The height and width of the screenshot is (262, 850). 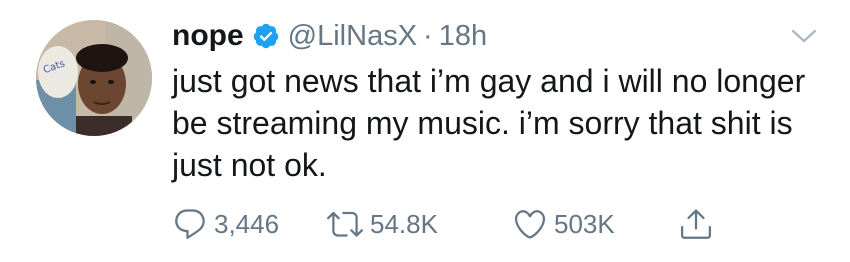 What do you see at coordinates (804, 36) in the screenshot?
I see `chevron-down-icon` at bounding box center [804, 36].